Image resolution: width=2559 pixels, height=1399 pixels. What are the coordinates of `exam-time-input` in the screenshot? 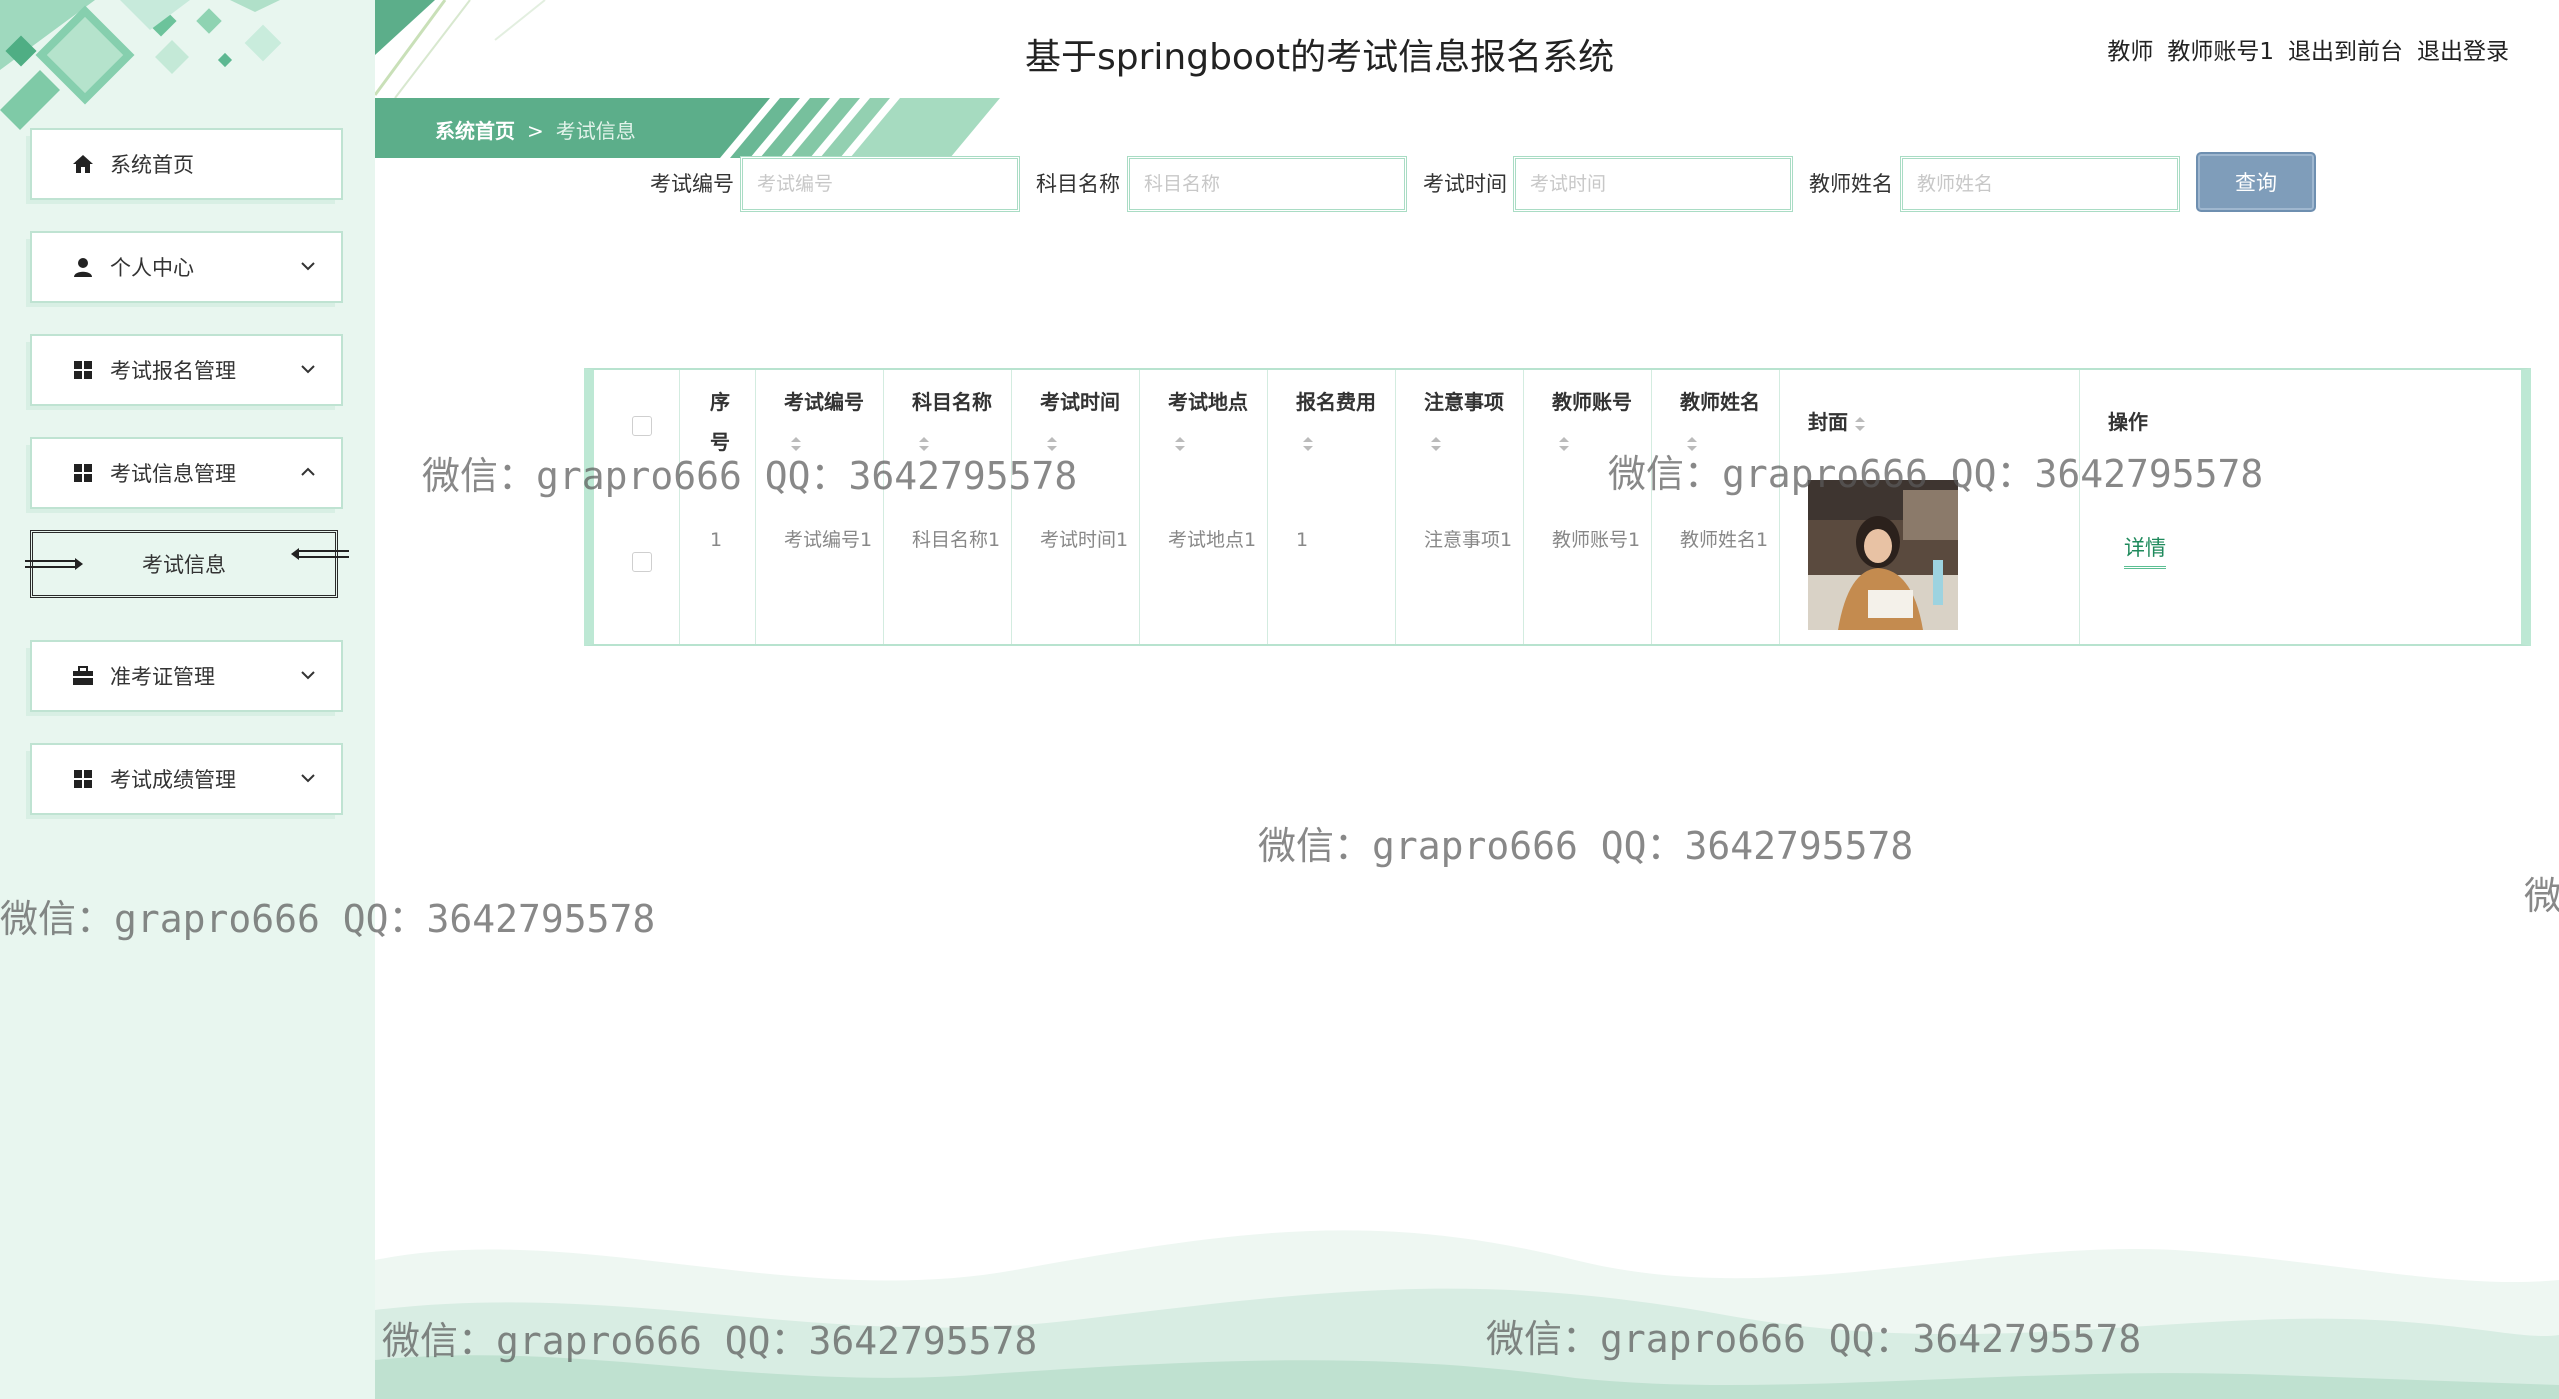 It's located at (1653, 184).